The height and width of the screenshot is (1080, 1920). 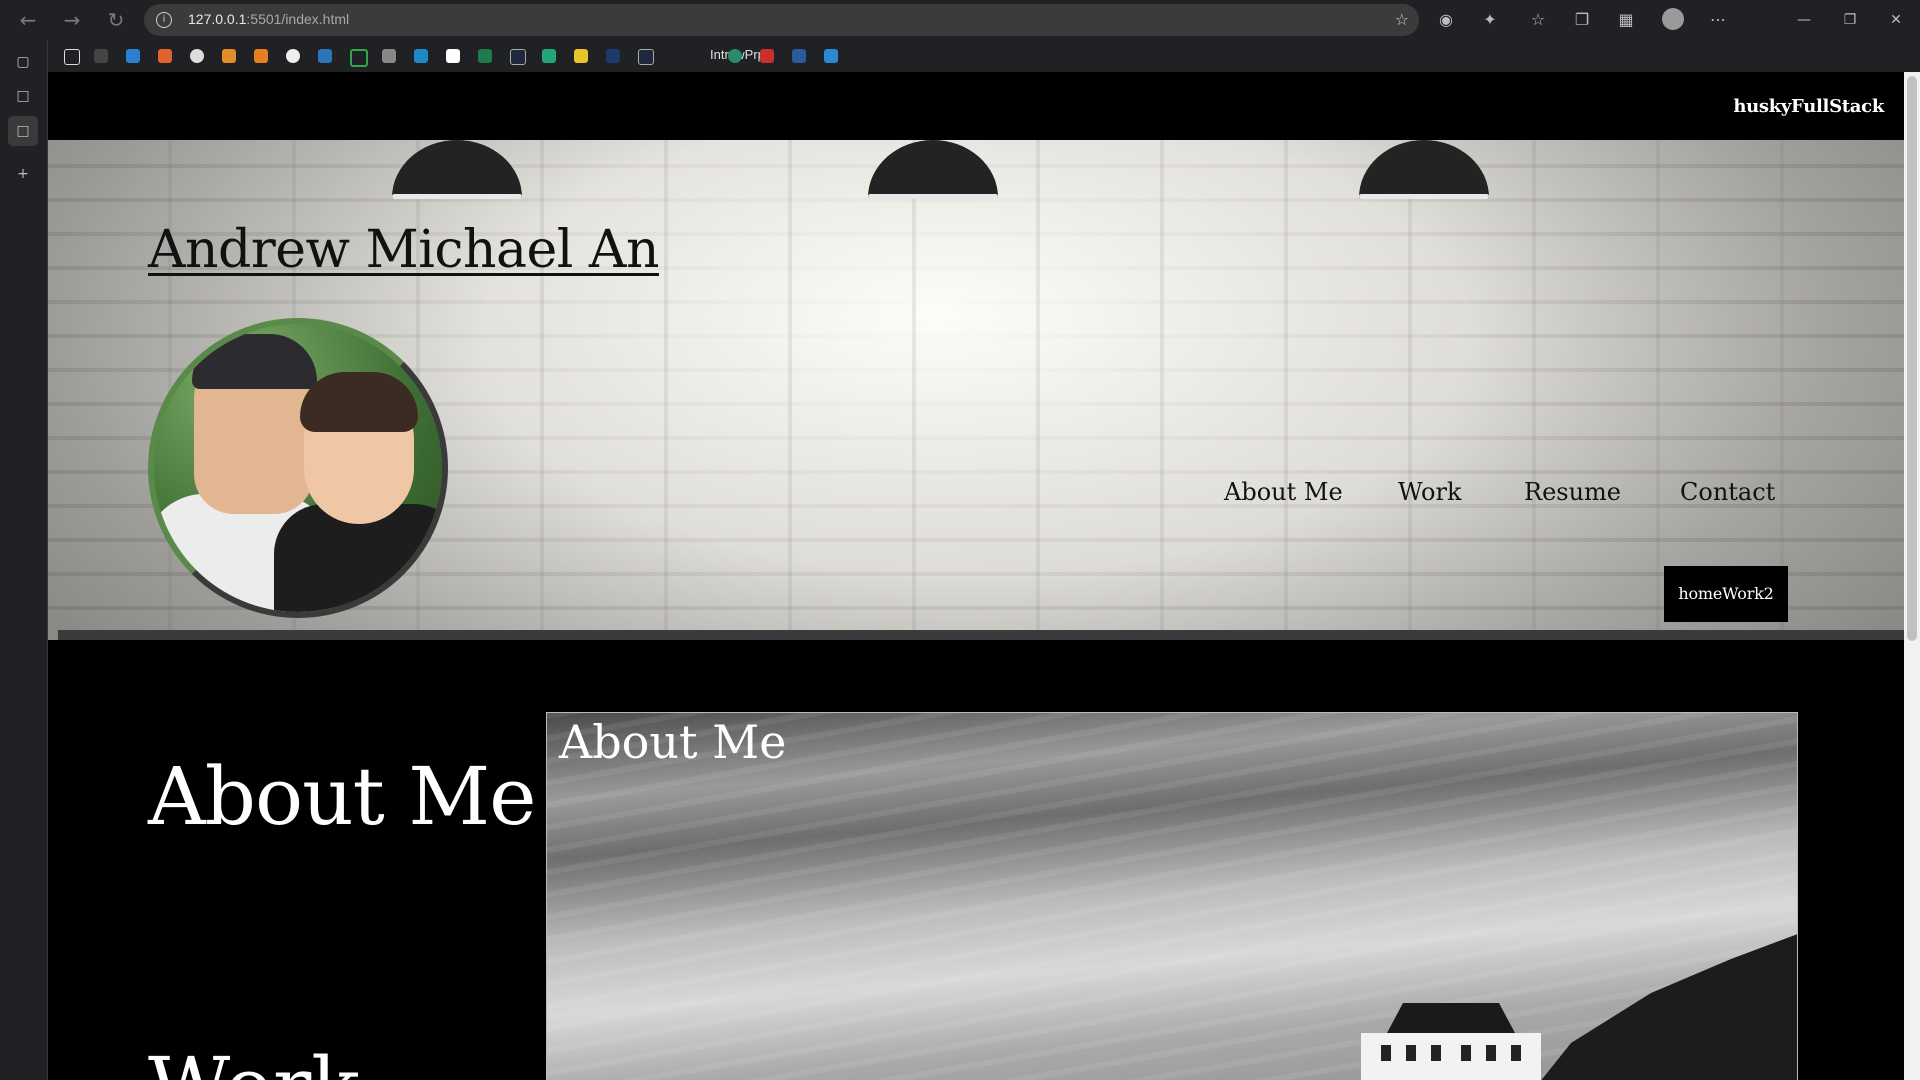 What do you see at coordinates (1726, 594) in the screenshot?
I see `homework2-button: homeWork2` at bounding box center [1726, 594].